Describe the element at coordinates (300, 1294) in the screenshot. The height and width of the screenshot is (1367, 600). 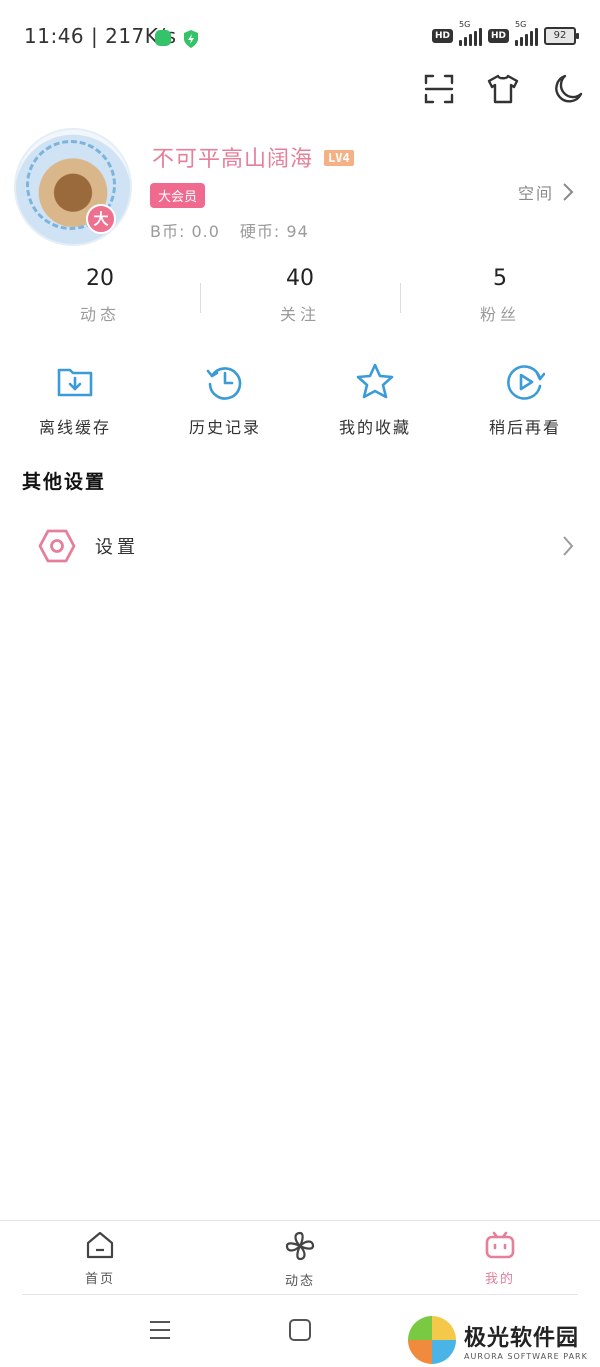
I see `divider` at that location.